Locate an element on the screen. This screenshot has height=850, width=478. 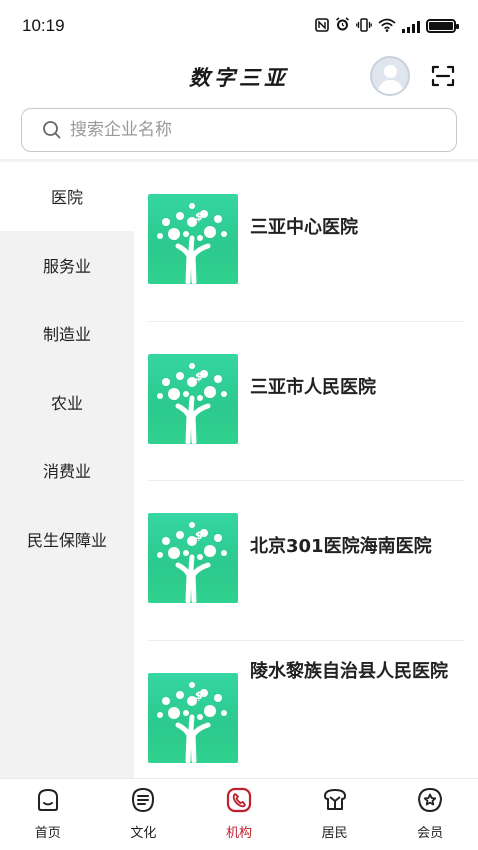
company-name: 北京301医院海南医院 is located at coordinates (341, 546).